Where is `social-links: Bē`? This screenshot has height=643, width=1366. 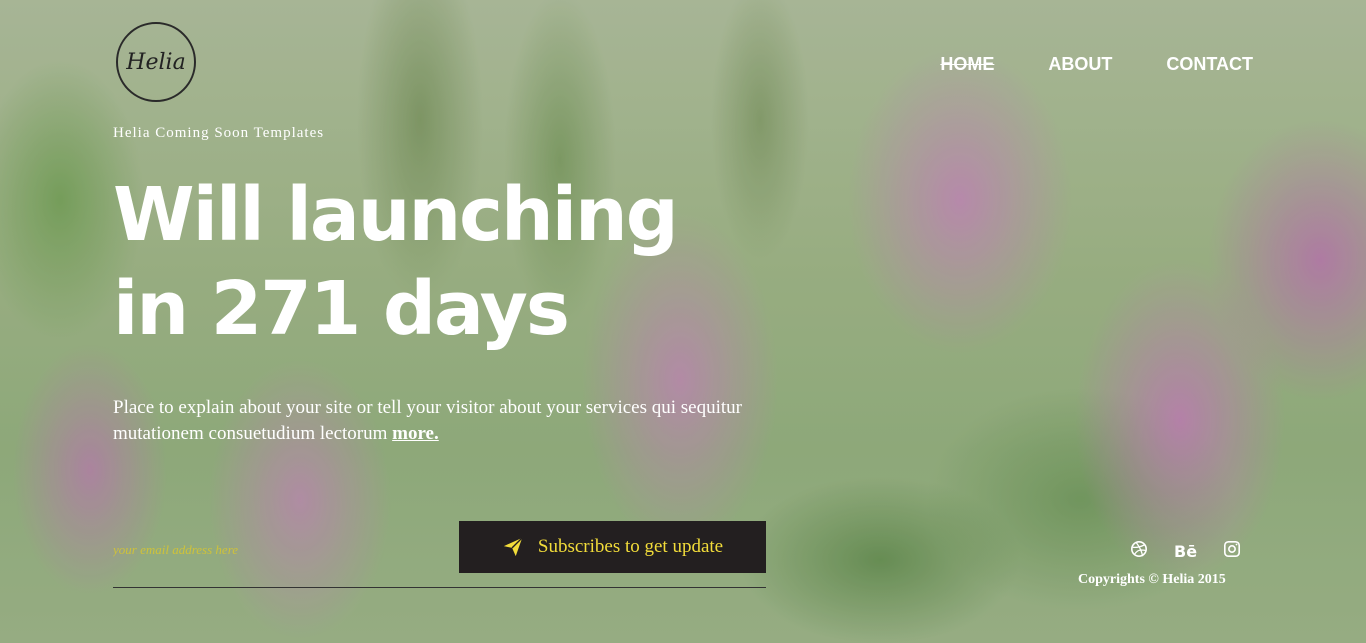
social-links: Bē is located at coordinates (1185, 551).